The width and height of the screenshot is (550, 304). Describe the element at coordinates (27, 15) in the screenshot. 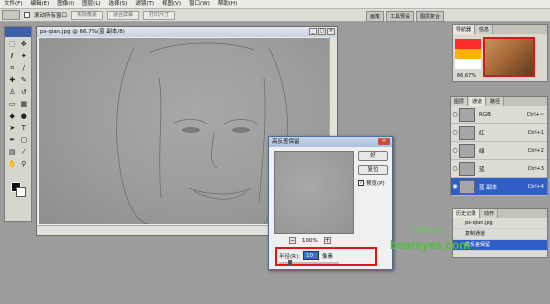

I see `scroll-all-checkbox` at that location.